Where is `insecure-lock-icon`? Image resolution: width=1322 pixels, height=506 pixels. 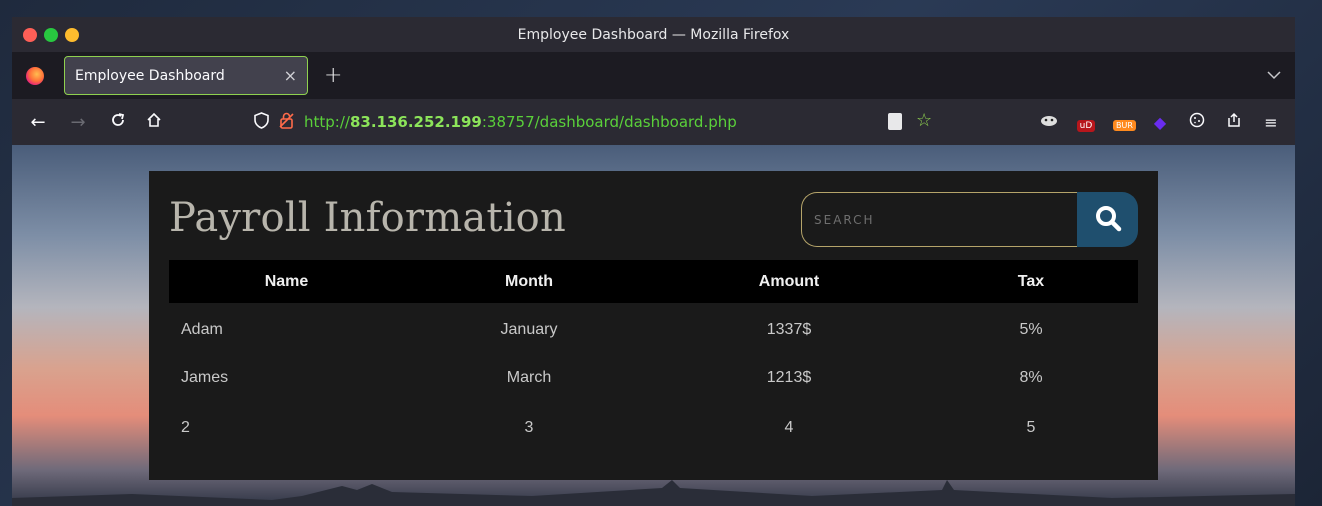
insecure-lock-icon is located at coordinates (286, 122).